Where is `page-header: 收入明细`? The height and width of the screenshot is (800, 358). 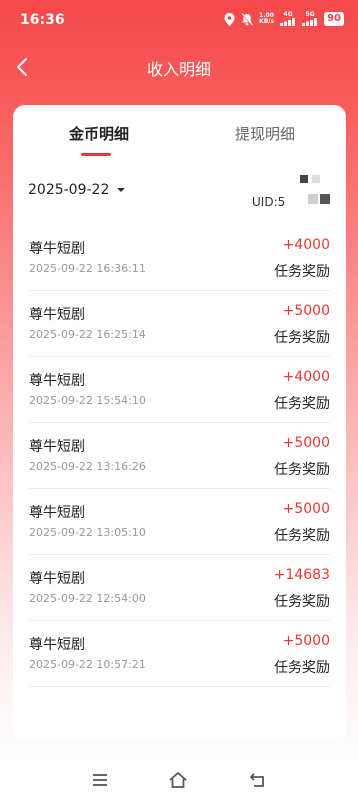 page-header: 收入明细 is located at coordinates (179, 67).